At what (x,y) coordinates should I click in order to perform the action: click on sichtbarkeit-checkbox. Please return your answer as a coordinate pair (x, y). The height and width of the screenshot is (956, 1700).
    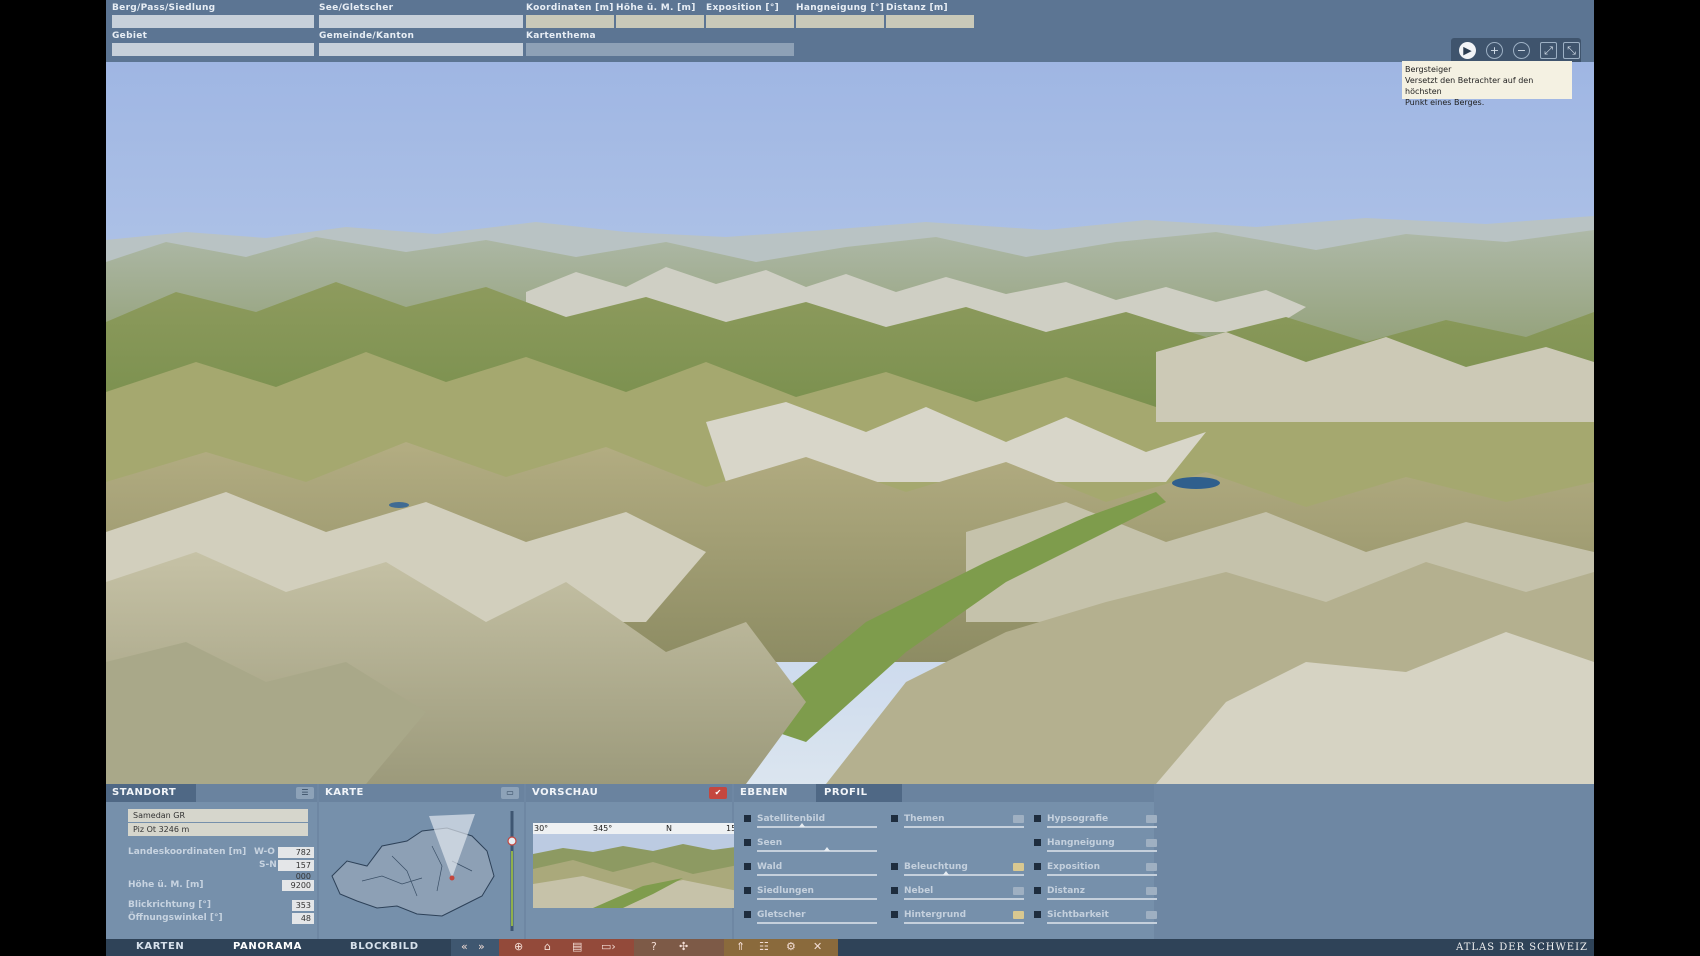
    Looking at the image, I should click on (1037, 914).